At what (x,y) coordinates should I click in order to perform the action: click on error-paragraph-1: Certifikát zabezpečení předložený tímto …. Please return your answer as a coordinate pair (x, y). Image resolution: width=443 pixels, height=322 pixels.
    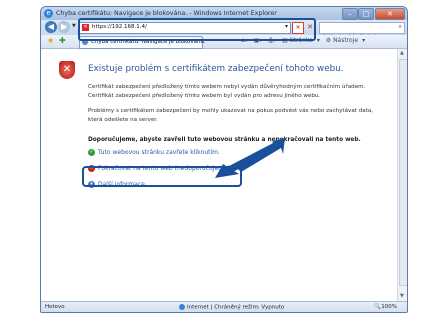
    Looking at the image, I should click on (227, 91).